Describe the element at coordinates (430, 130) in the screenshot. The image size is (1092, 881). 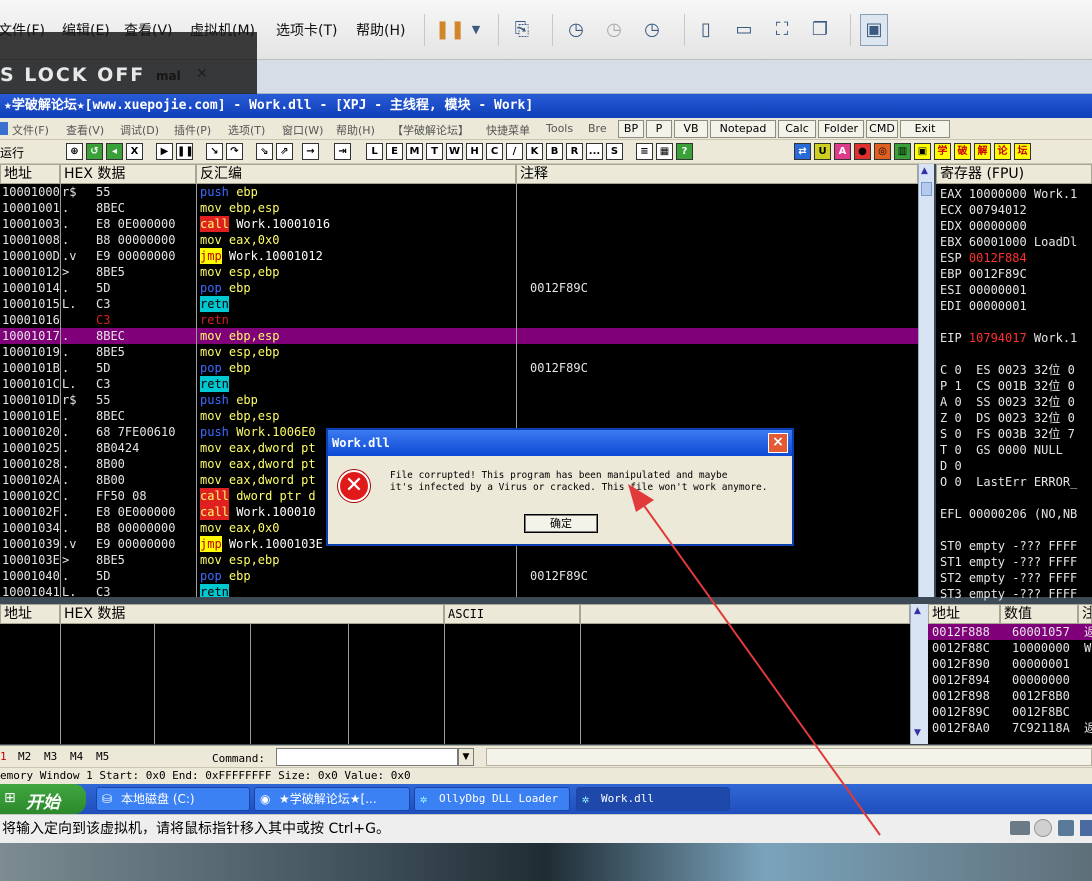
I see `olly-menu-forum: 【学破解论坛】` at that location.